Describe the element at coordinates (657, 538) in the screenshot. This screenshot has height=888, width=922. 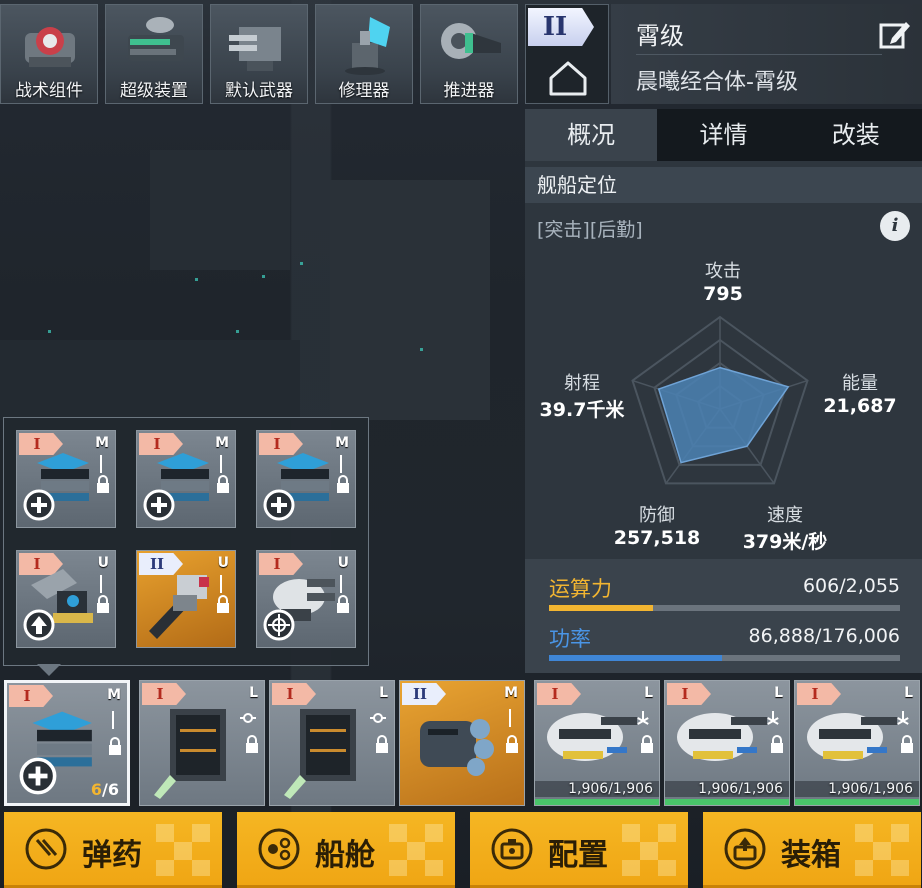
I see `stat-value: 257,518` at that location.